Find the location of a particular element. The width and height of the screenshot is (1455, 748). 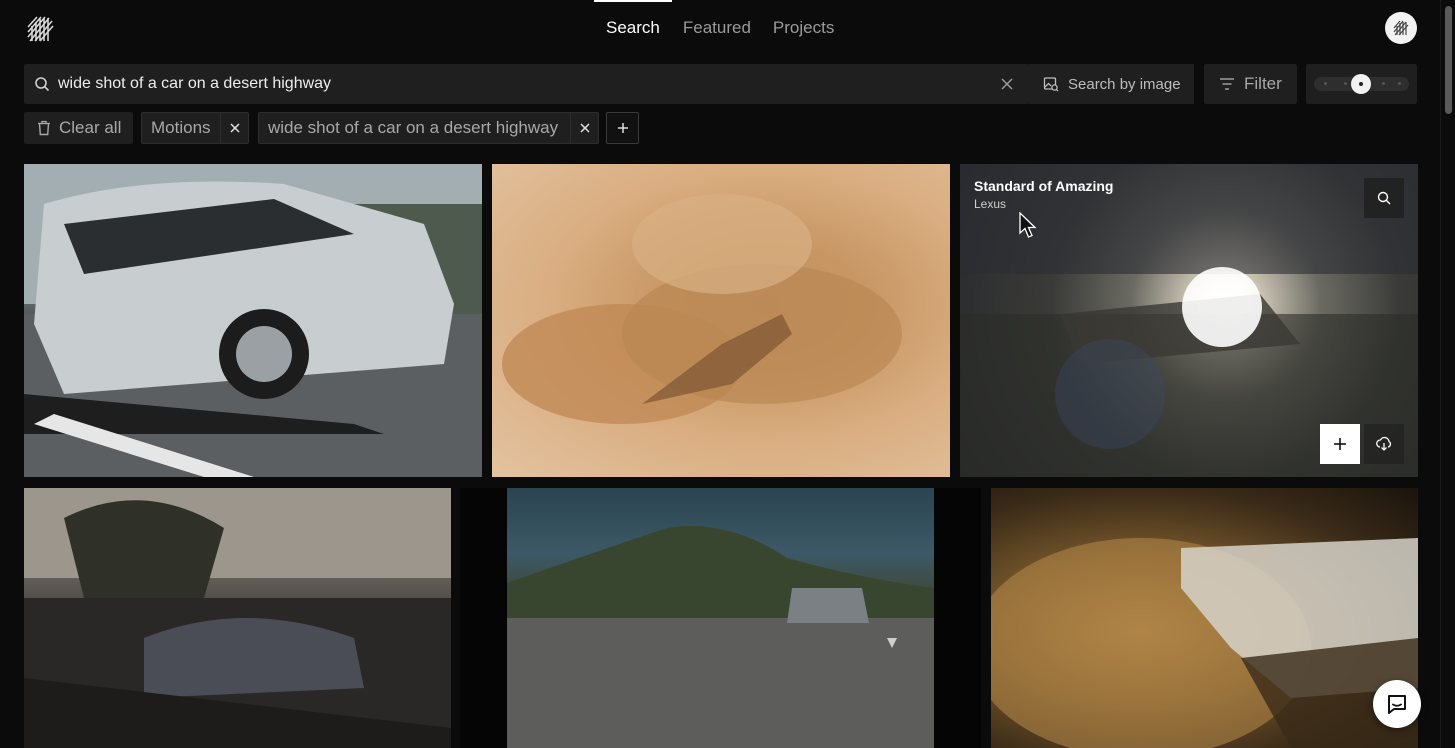

slider-thumb is located at coordinates (1361, 84).